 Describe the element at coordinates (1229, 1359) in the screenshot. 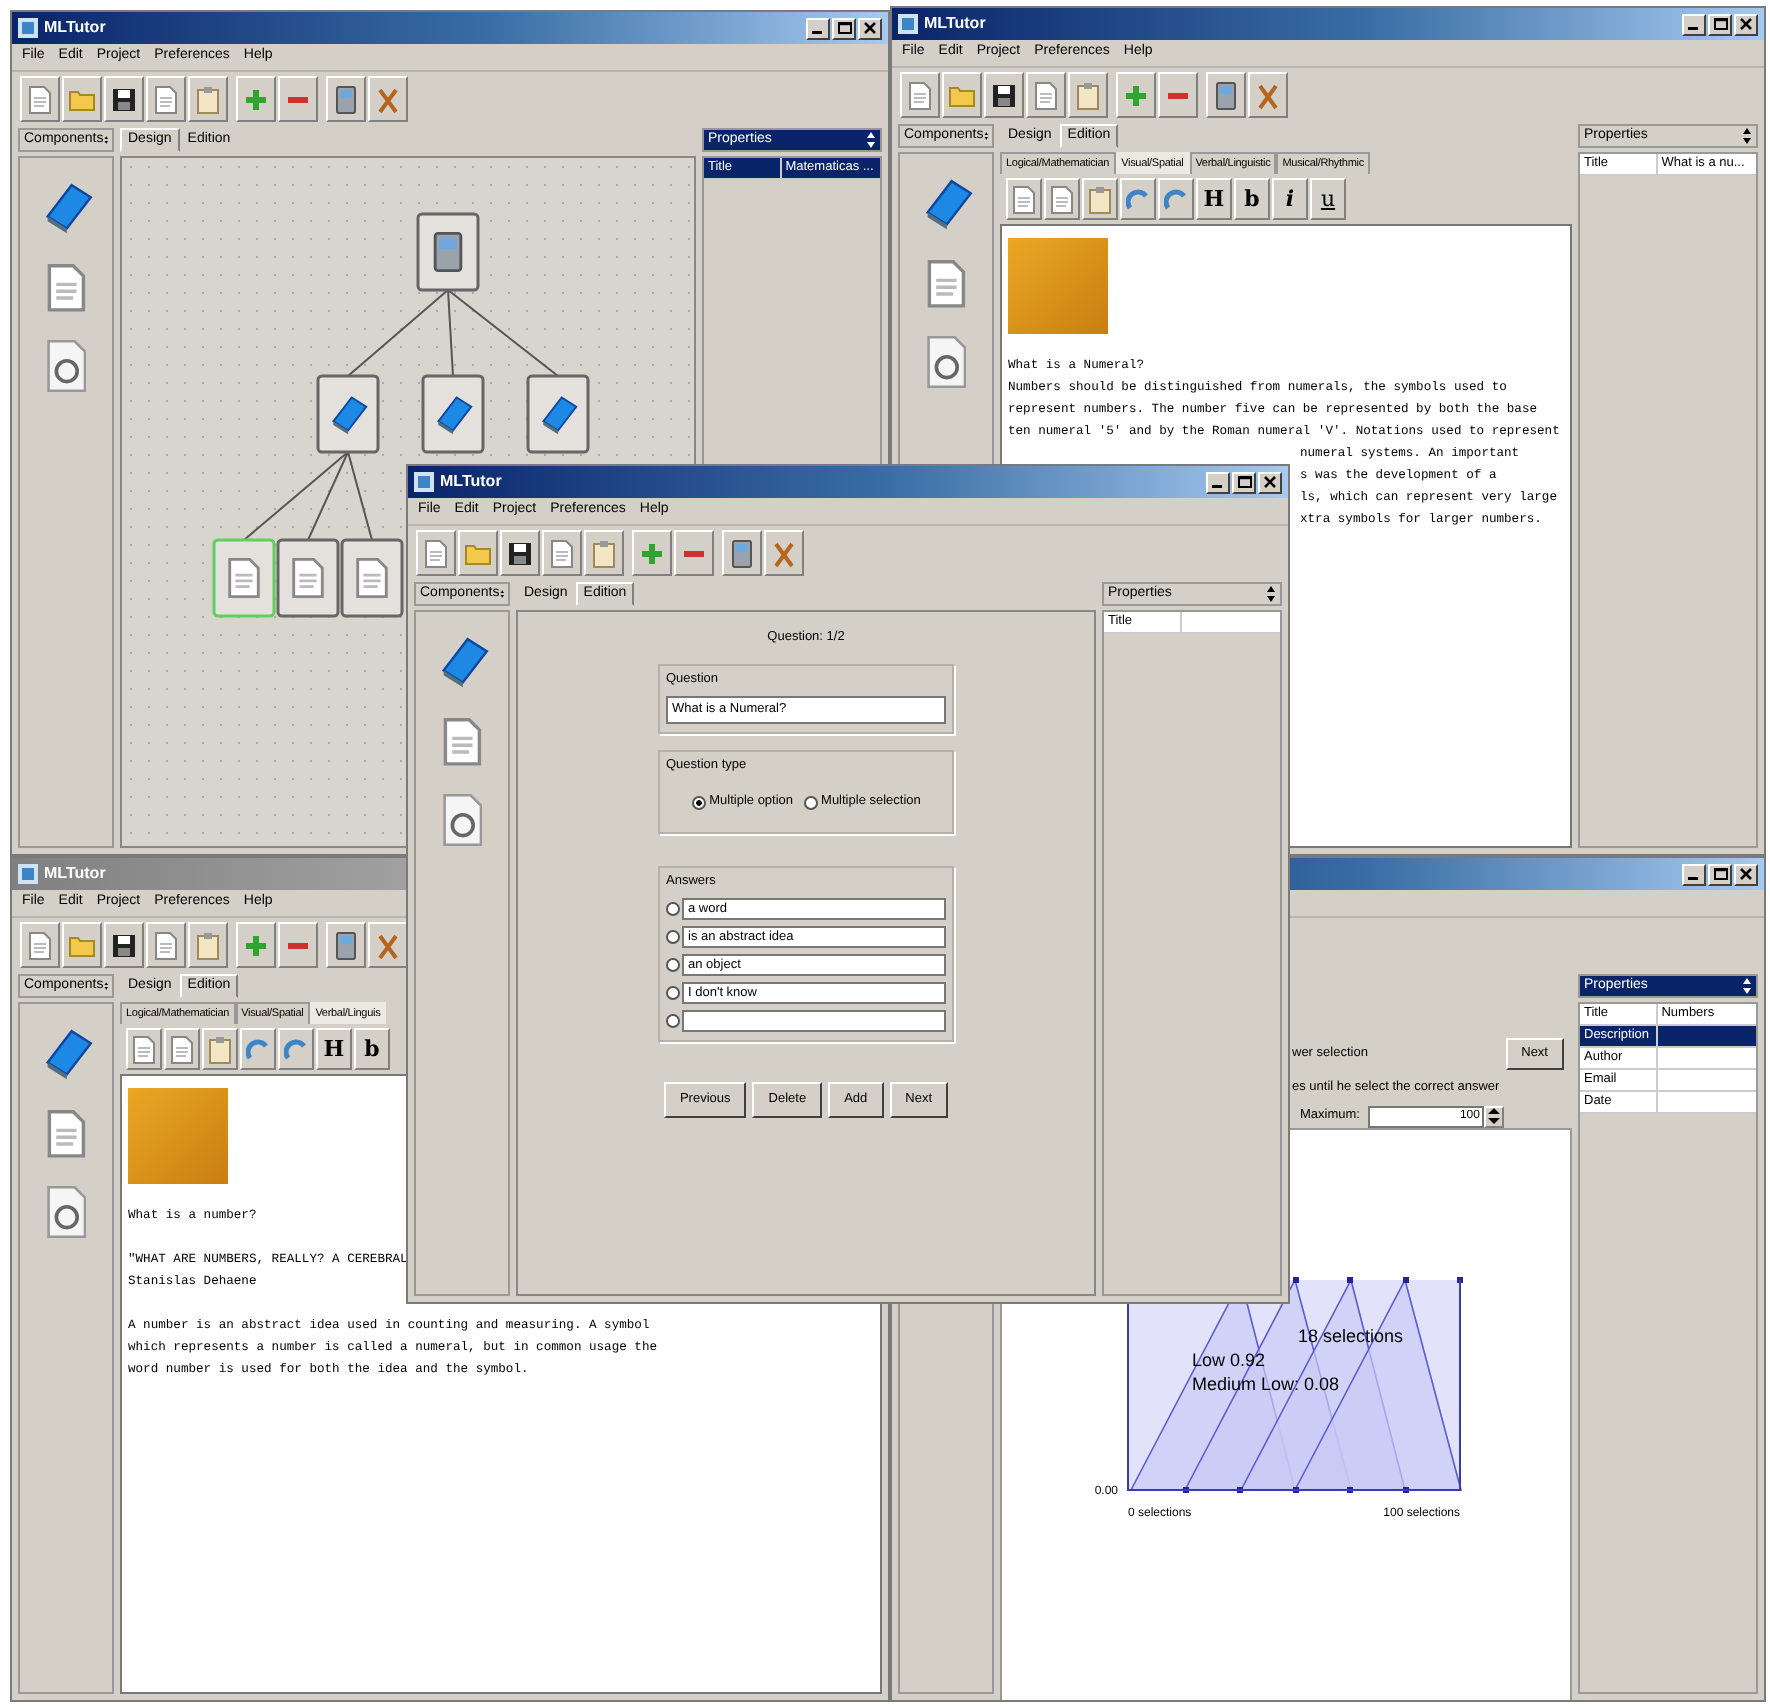

I see `chart-annotation: Low 0.92` at that location.